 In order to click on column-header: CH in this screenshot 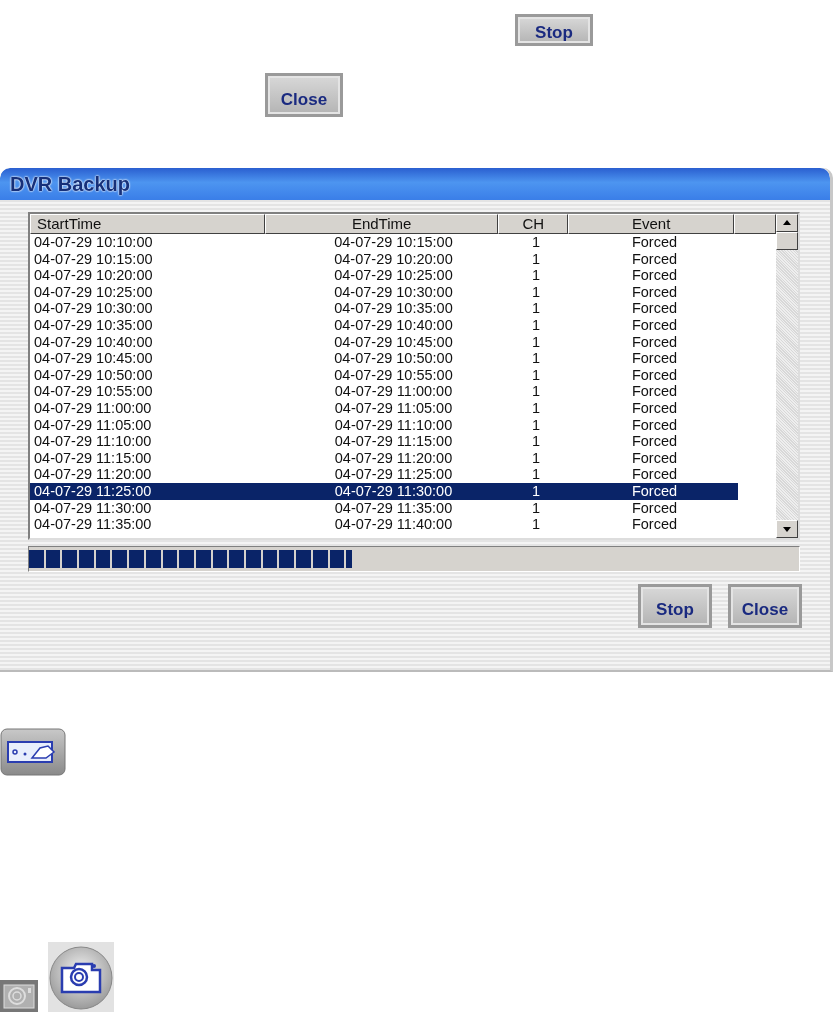, I will do `click(533, 224)`.